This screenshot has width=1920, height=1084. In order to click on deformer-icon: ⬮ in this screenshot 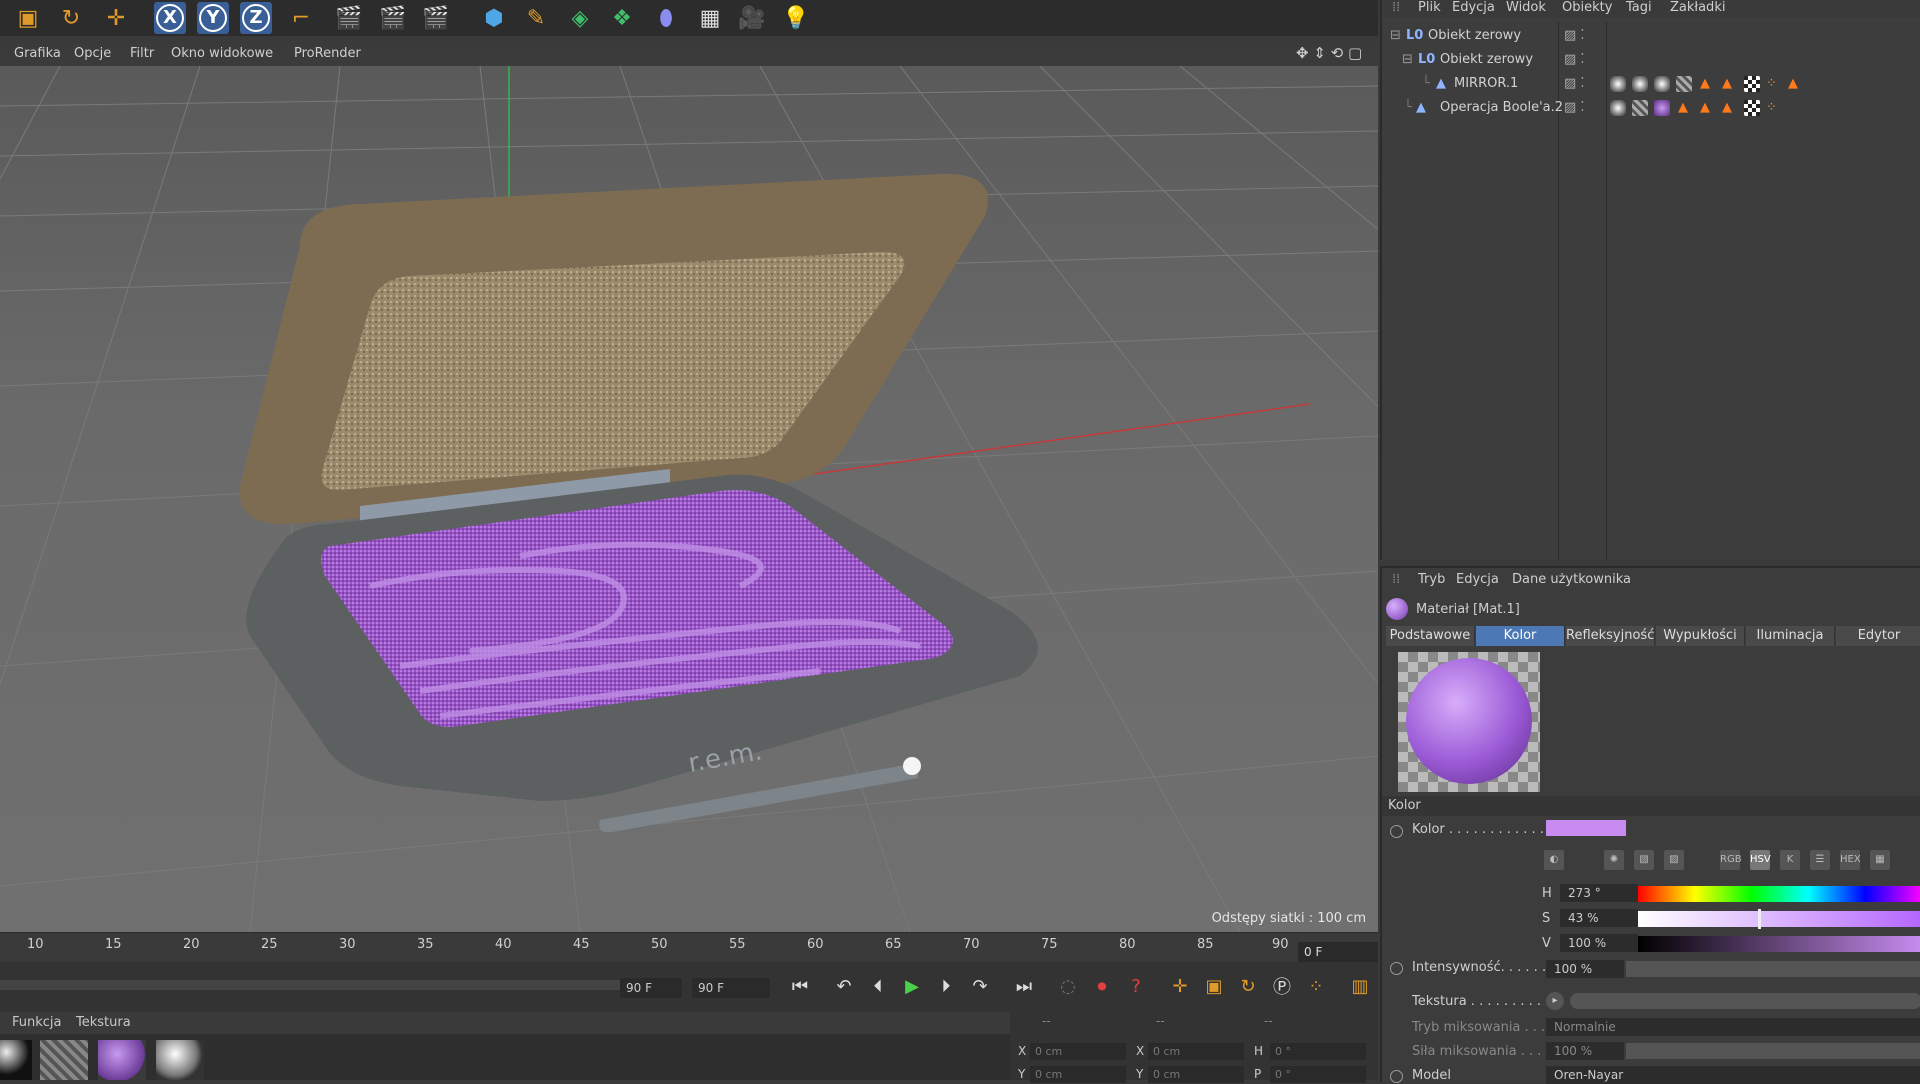, I will do `click(666, 18)`.